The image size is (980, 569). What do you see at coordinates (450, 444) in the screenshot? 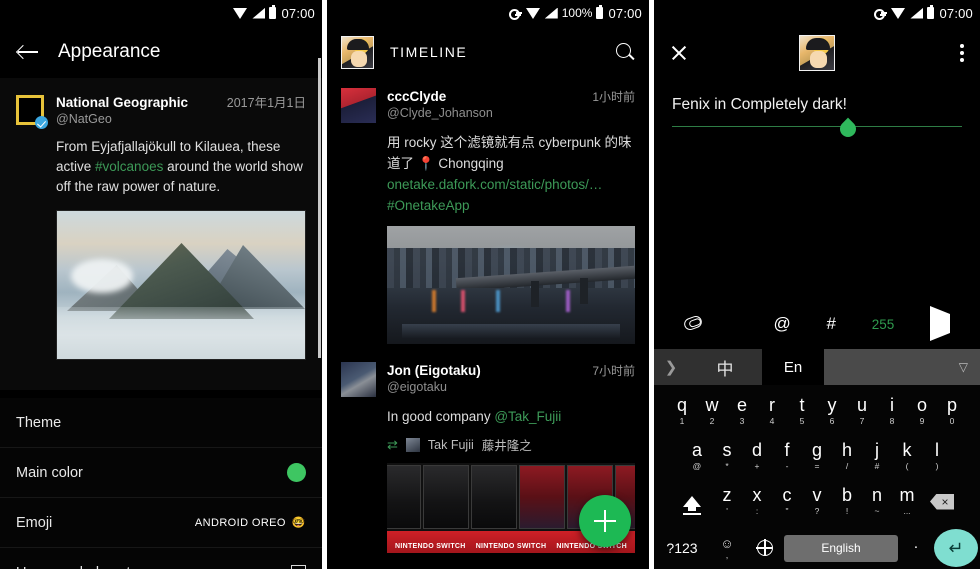
I see `retweet-name: Tak Fujii` at bounding box center [450, 444].